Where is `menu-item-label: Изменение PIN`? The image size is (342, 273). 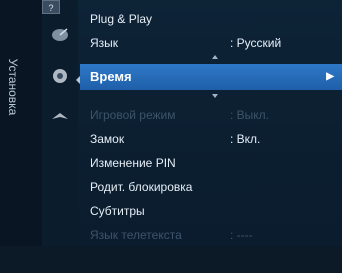
menu-item-label: Изменение PIN is located at coordinates (133, 163).